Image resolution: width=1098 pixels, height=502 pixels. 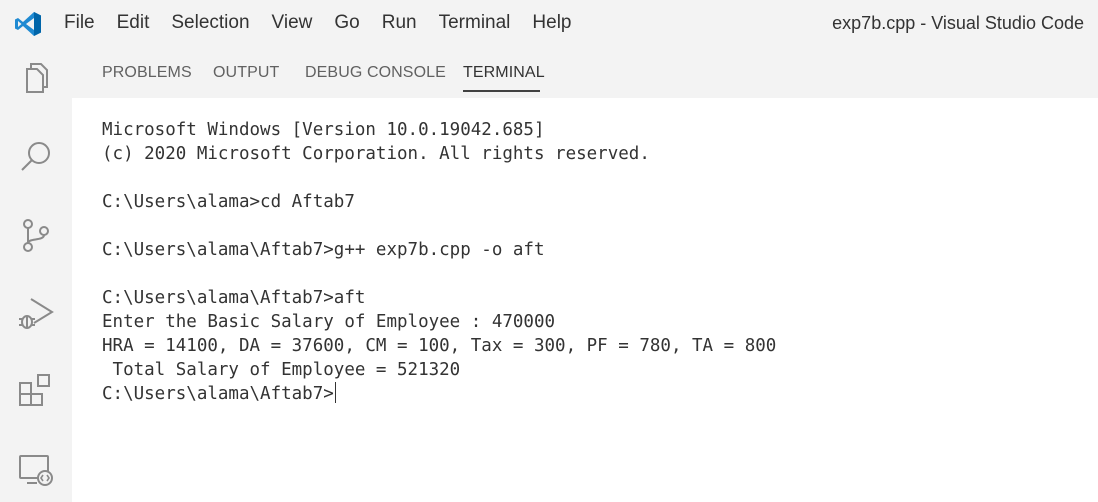 I want to click on search-icon, so click(x=36, y=157).